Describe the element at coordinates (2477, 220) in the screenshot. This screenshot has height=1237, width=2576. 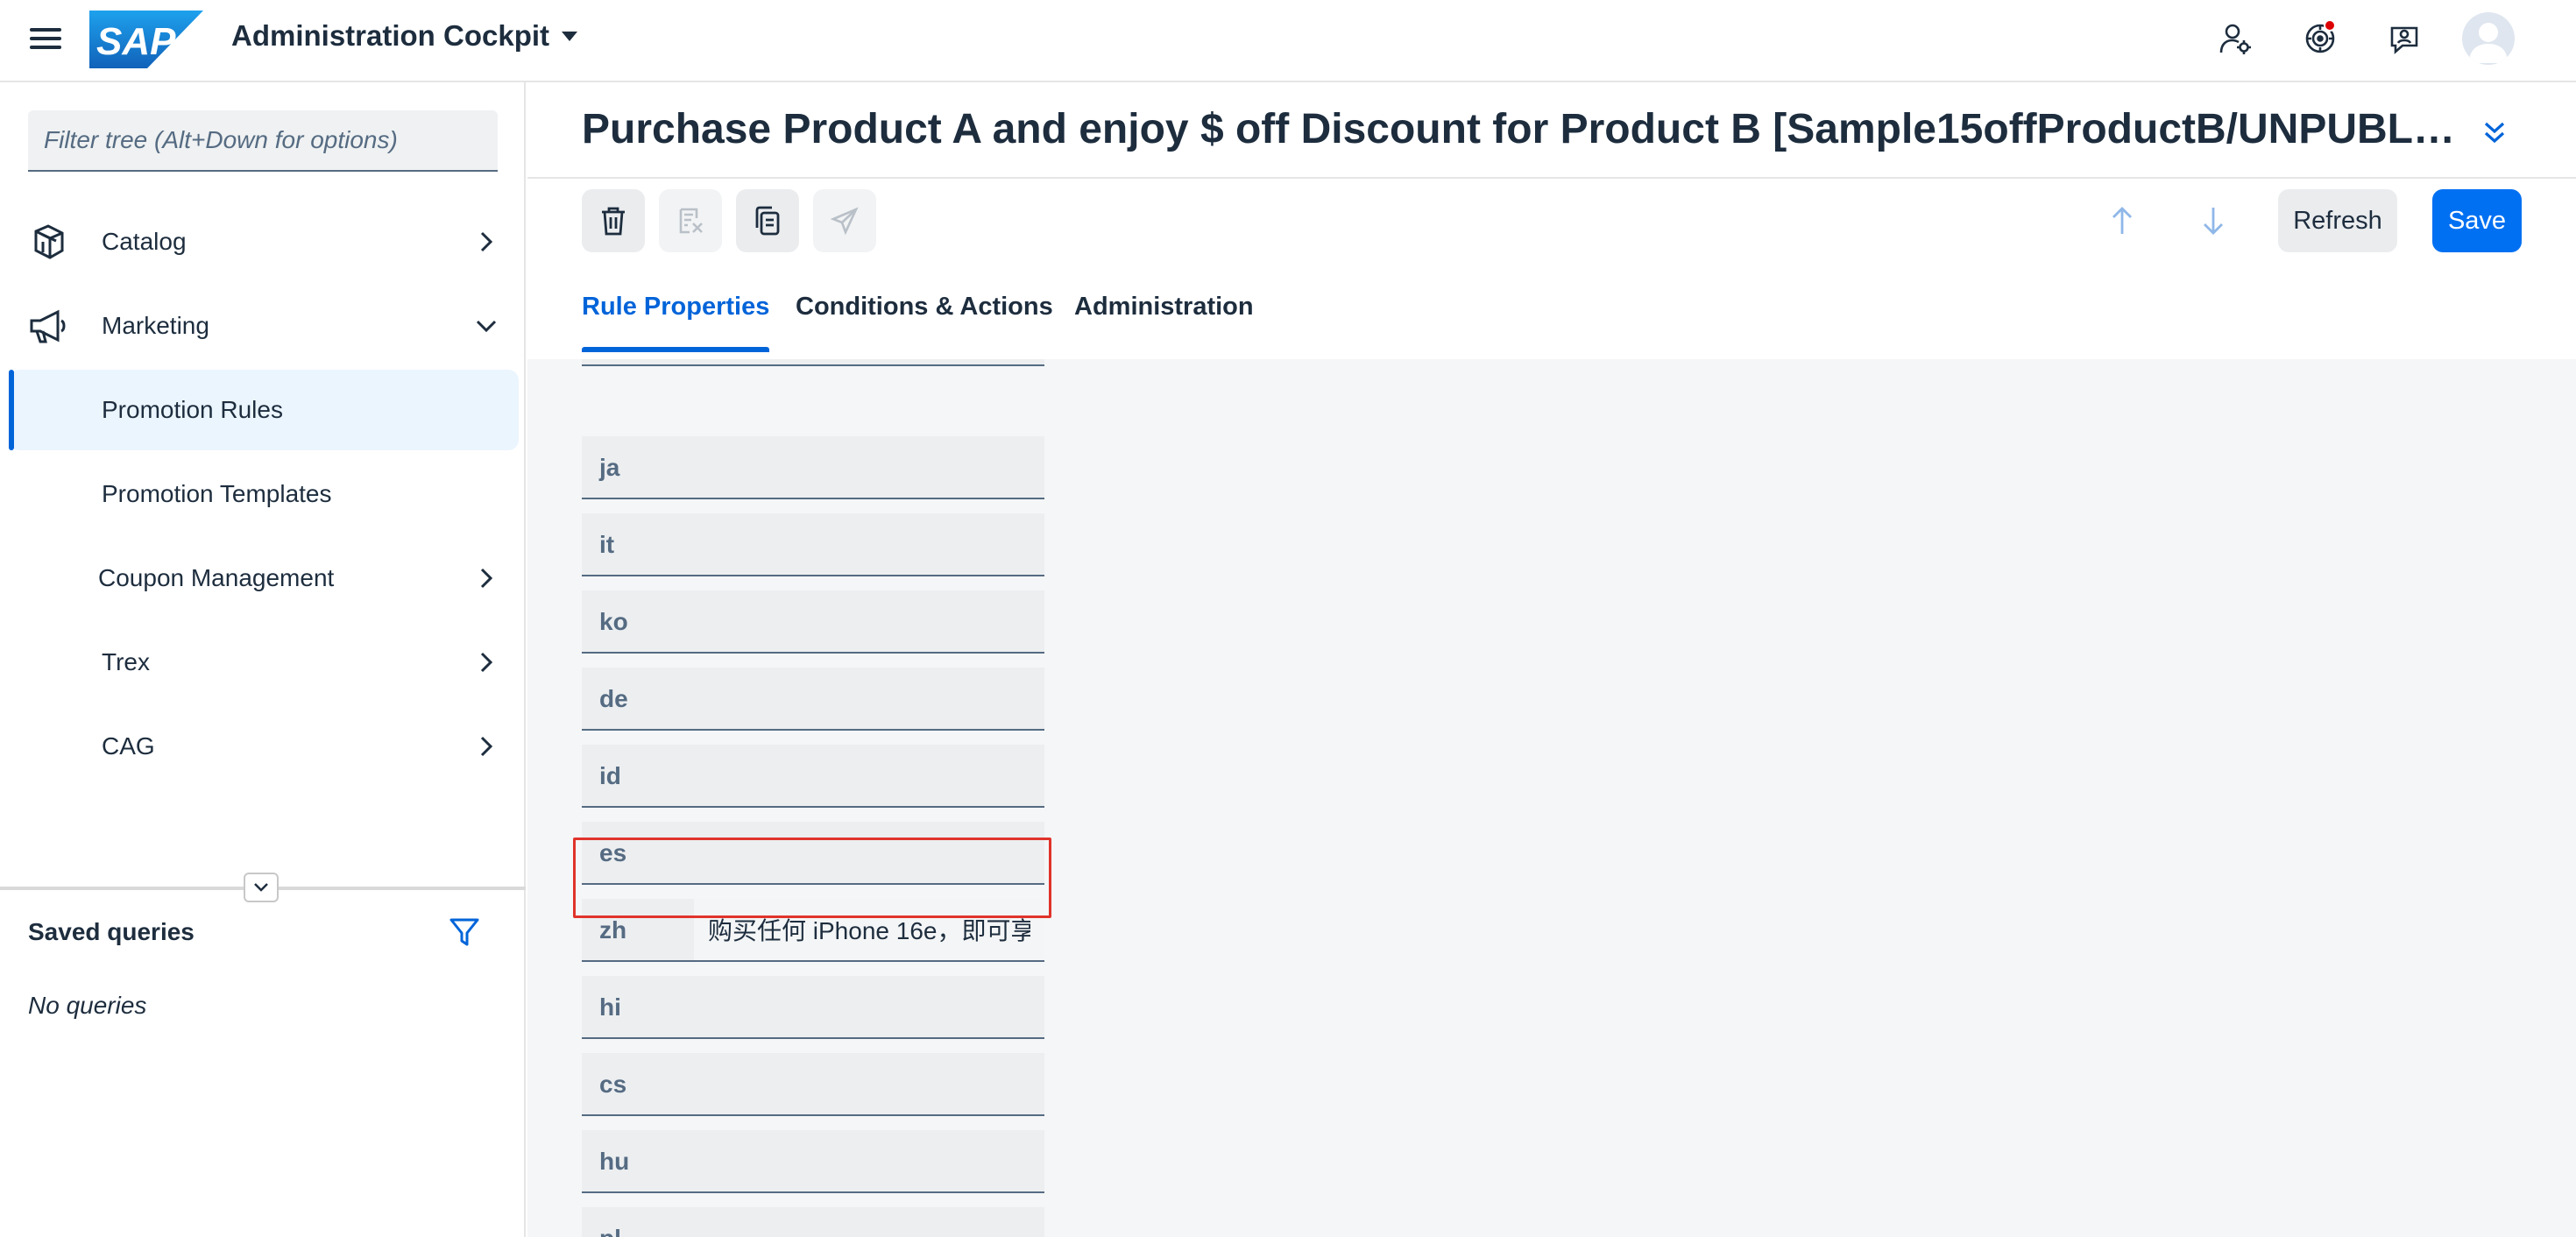
I see `save-button: Save` at that location.